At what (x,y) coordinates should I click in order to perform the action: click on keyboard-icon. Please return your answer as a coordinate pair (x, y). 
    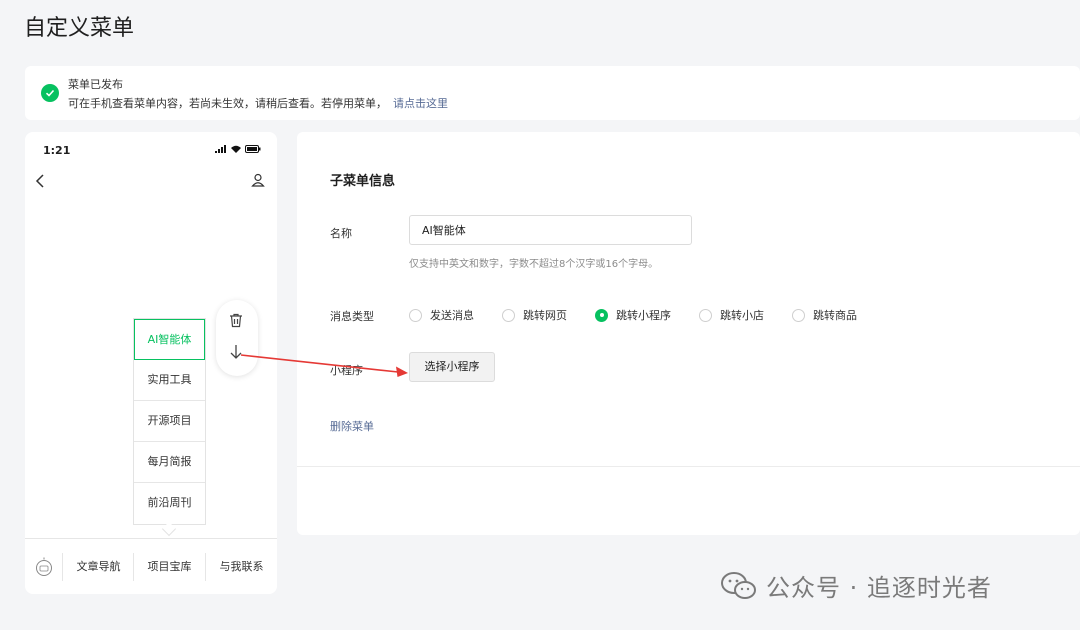
    Looking at the image, I should click on (44, 569).